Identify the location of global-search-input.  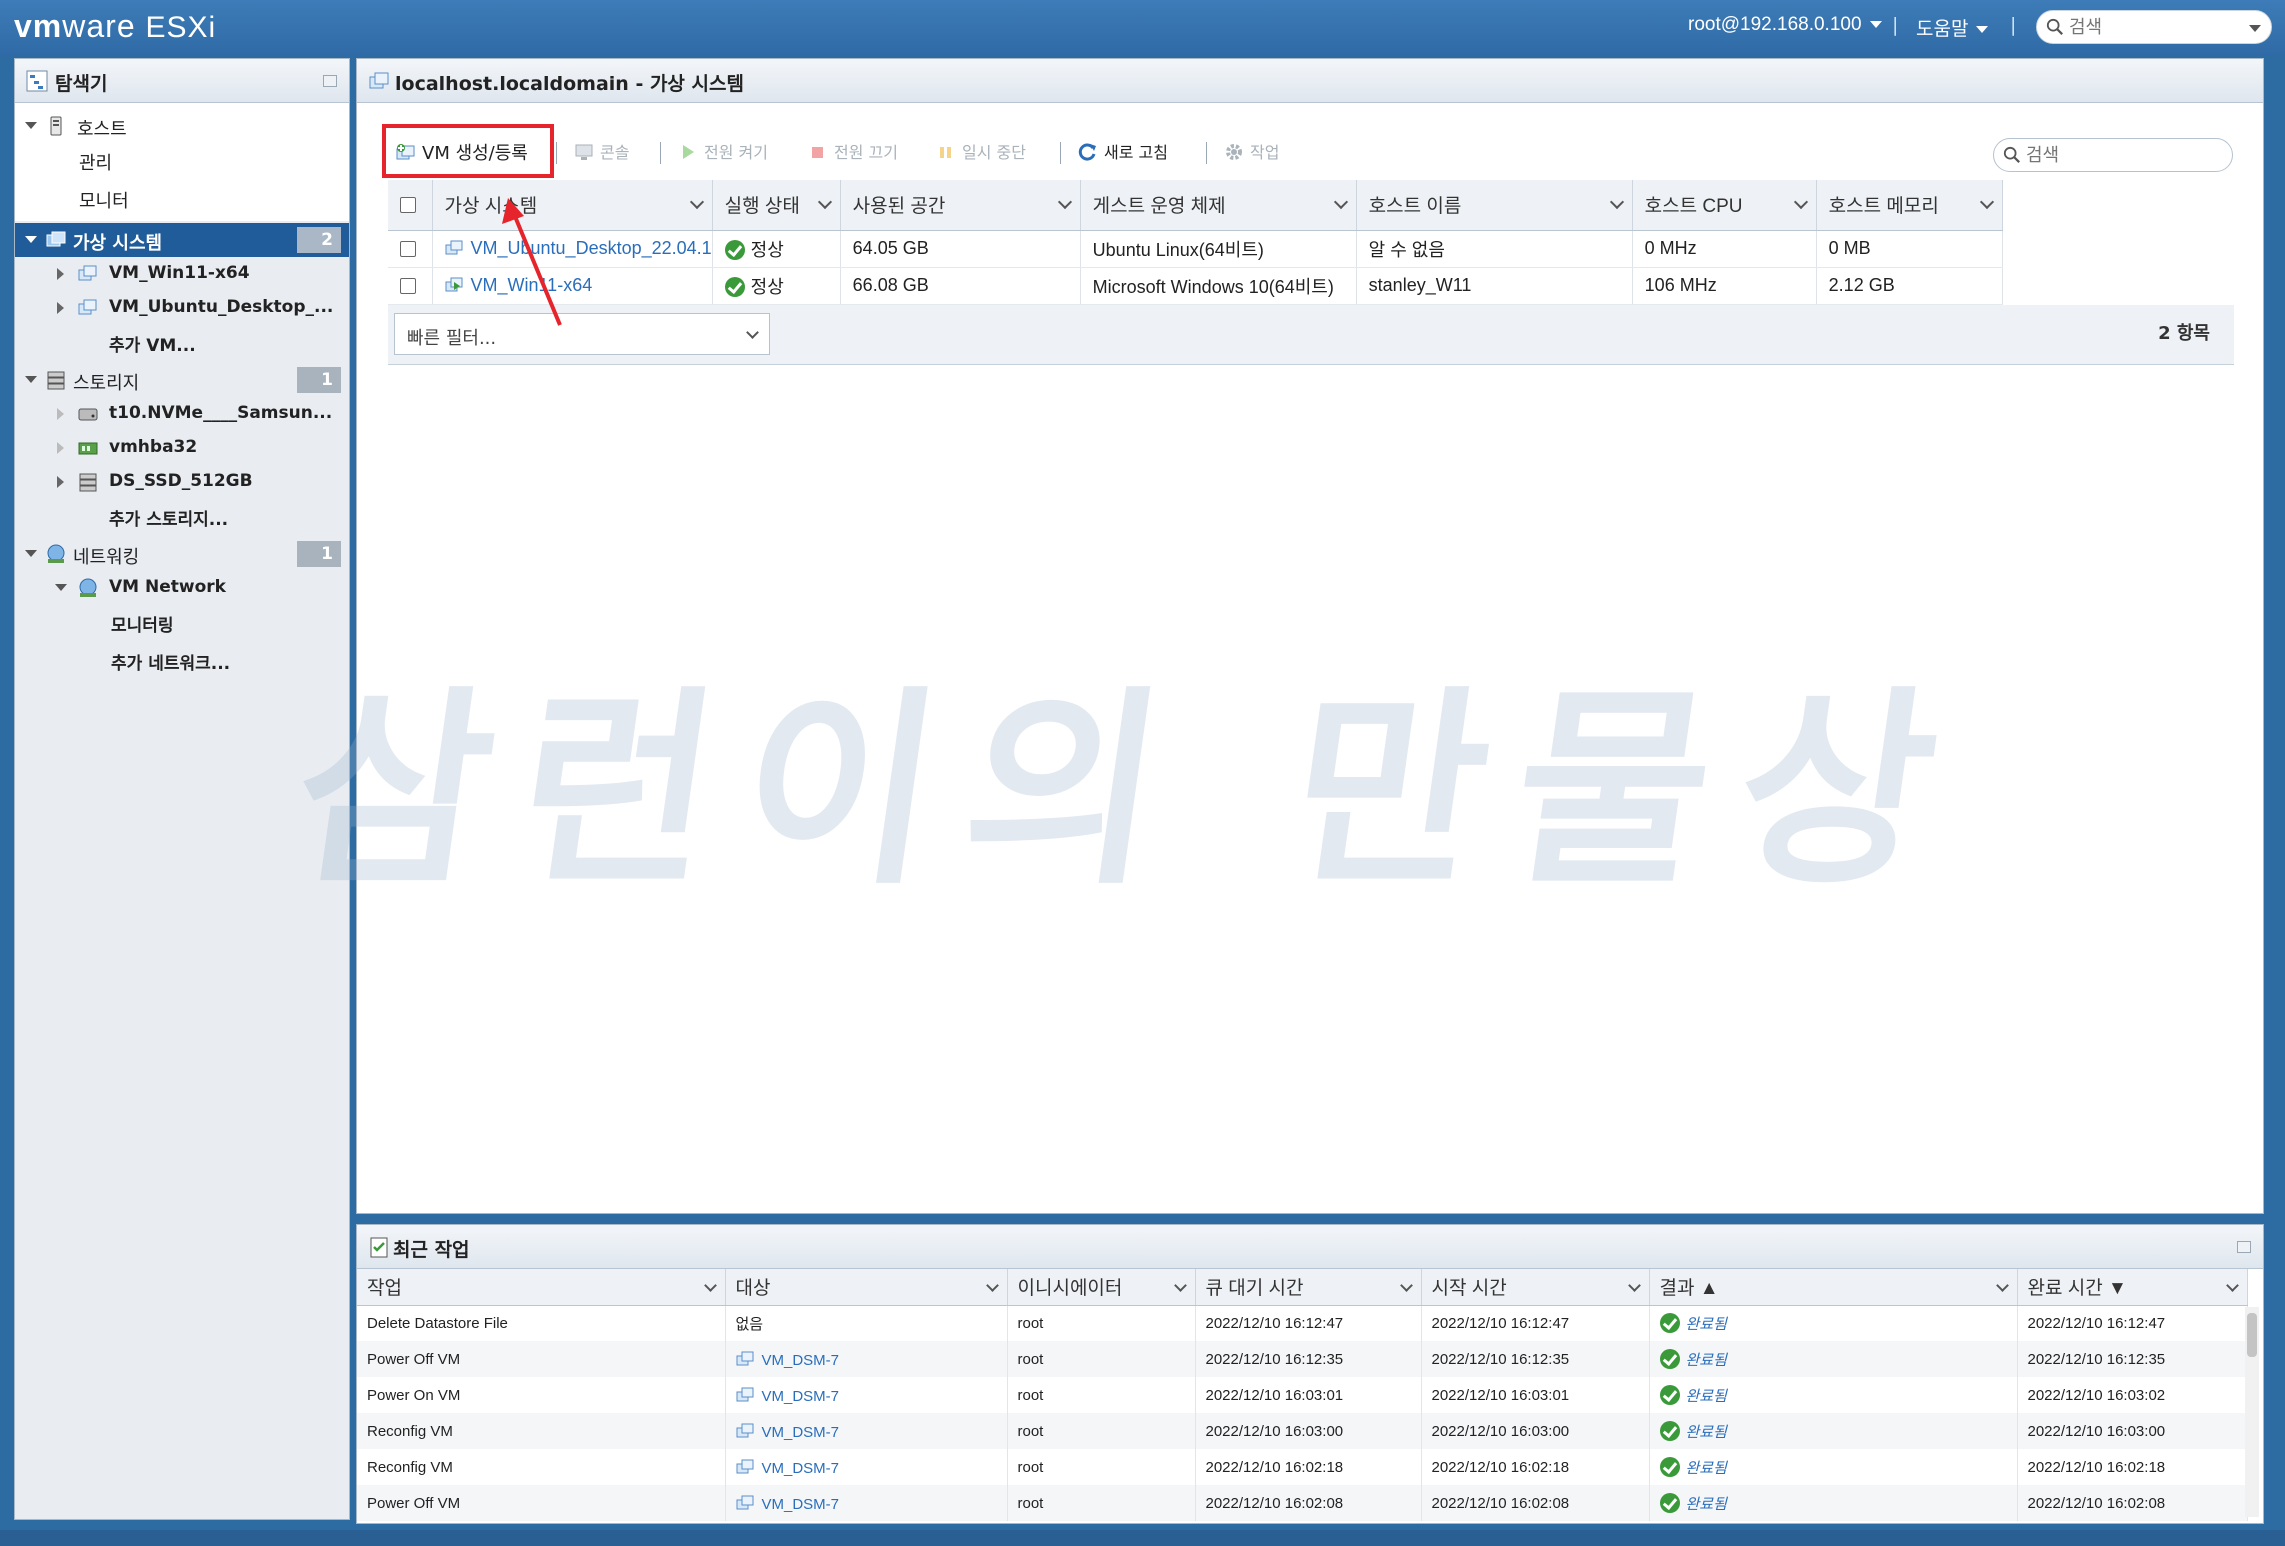
(2154, 27).